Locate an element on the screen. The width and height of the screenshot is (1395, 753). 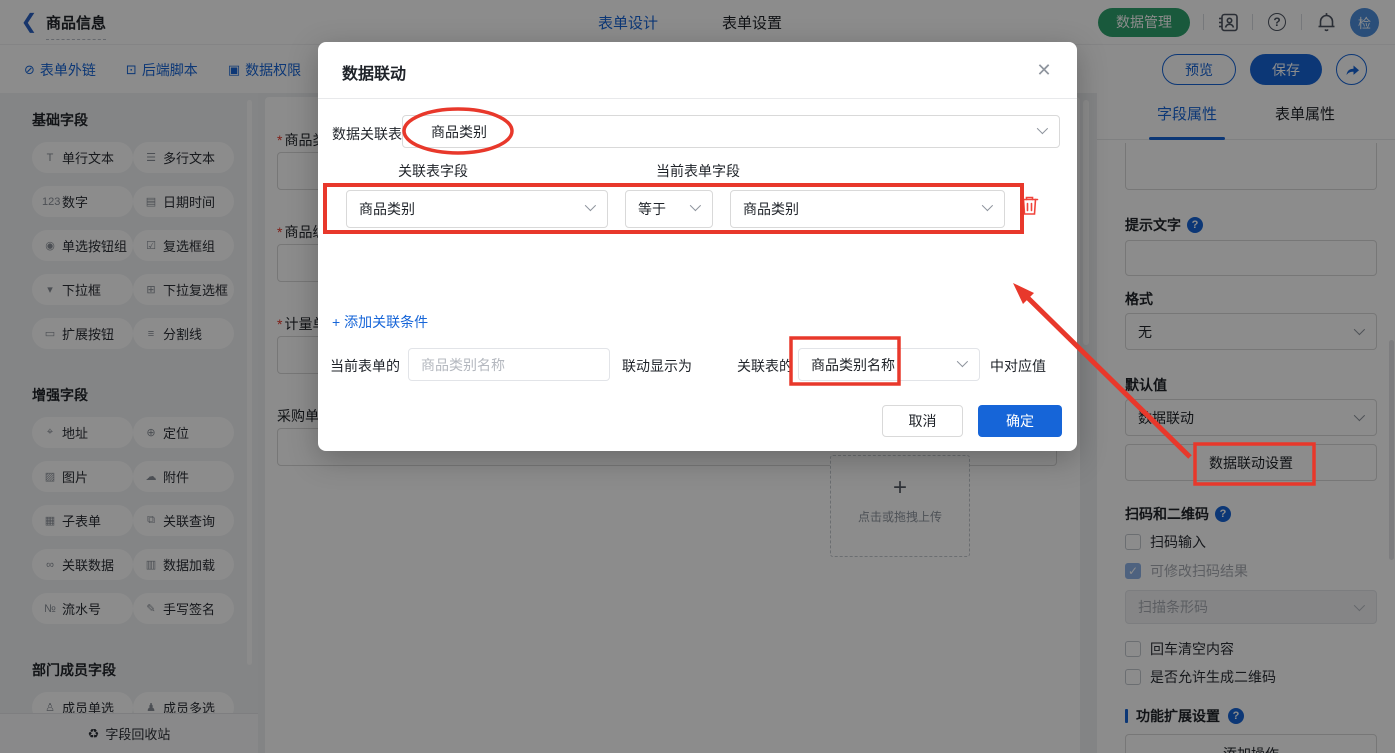
linked-field-select: 商品类别名称 is located at coordinates (889, 364).